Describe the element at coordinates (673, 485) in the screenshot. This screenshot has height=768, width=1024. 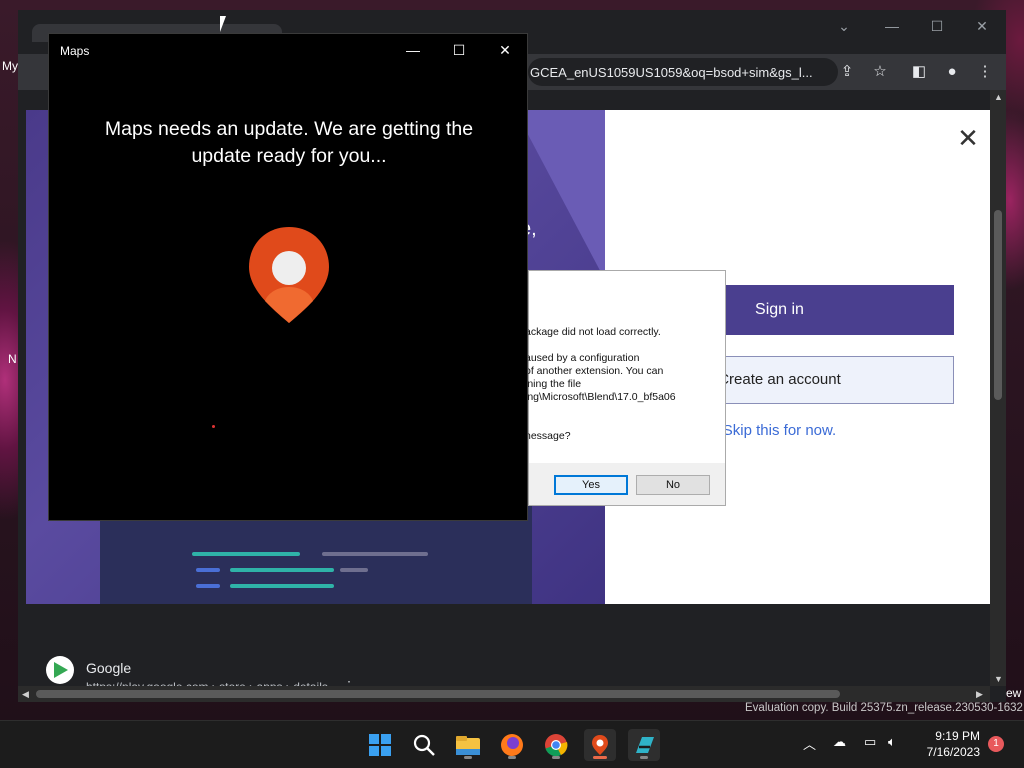
I see `no-button: No` at that location.